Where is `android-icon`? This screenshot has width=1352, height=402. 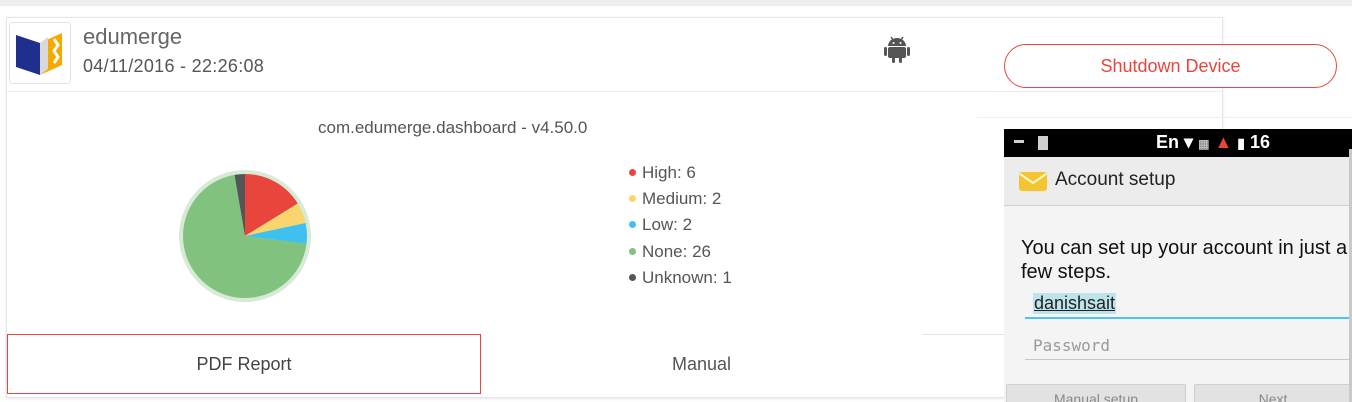 android-icon is located at coordinates (897, 49).